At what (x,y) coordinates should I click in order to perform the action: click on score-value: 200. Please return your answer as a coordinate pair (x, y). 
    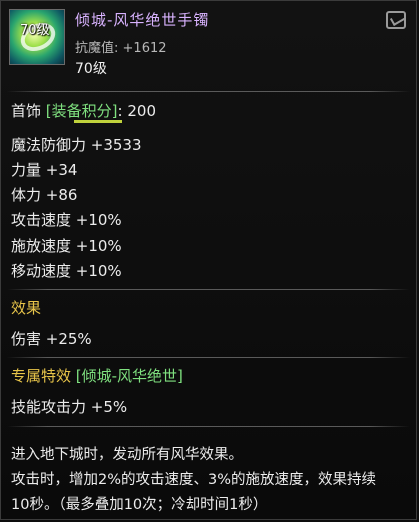
    Looking at the image, I should click on (141, 111).